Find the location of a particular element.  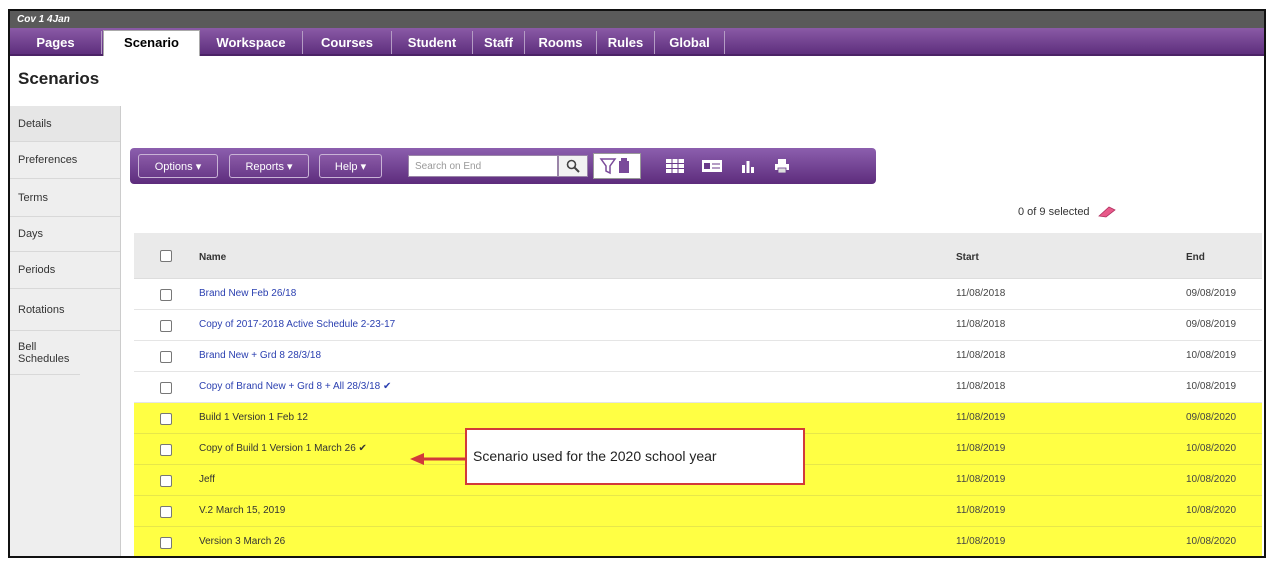

chart-icon is located at coordinates (748, 167).